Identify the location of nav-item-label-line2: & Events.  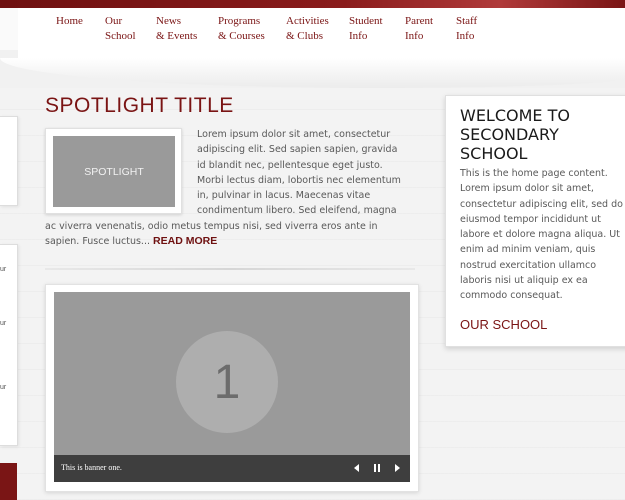
(177, 36).